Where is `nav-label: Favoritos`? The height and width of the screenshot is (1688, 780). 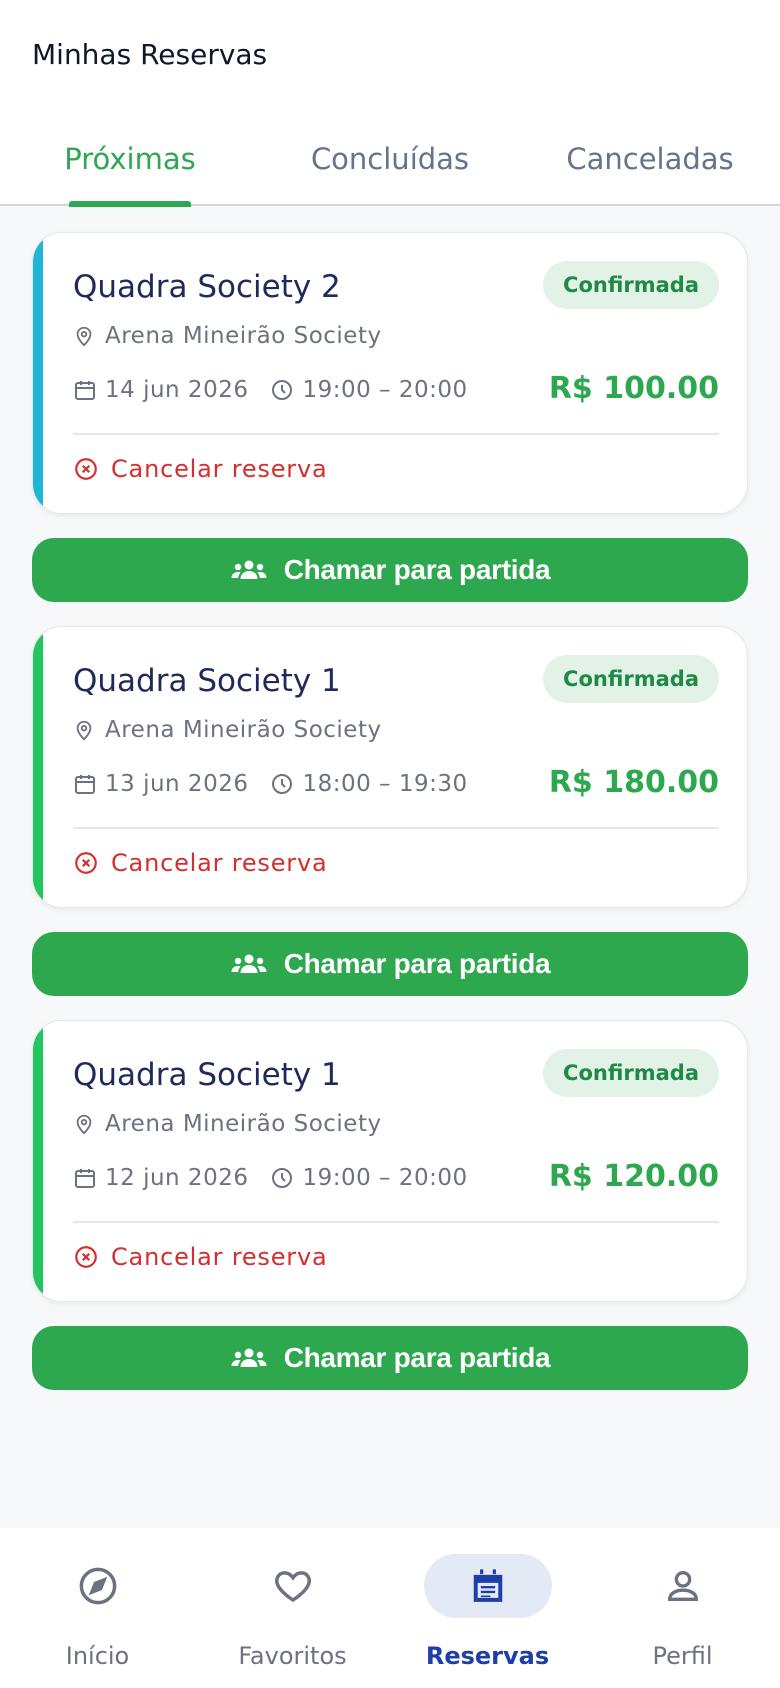 nav-label: Favoritos is located at coordinates (292, 1656).